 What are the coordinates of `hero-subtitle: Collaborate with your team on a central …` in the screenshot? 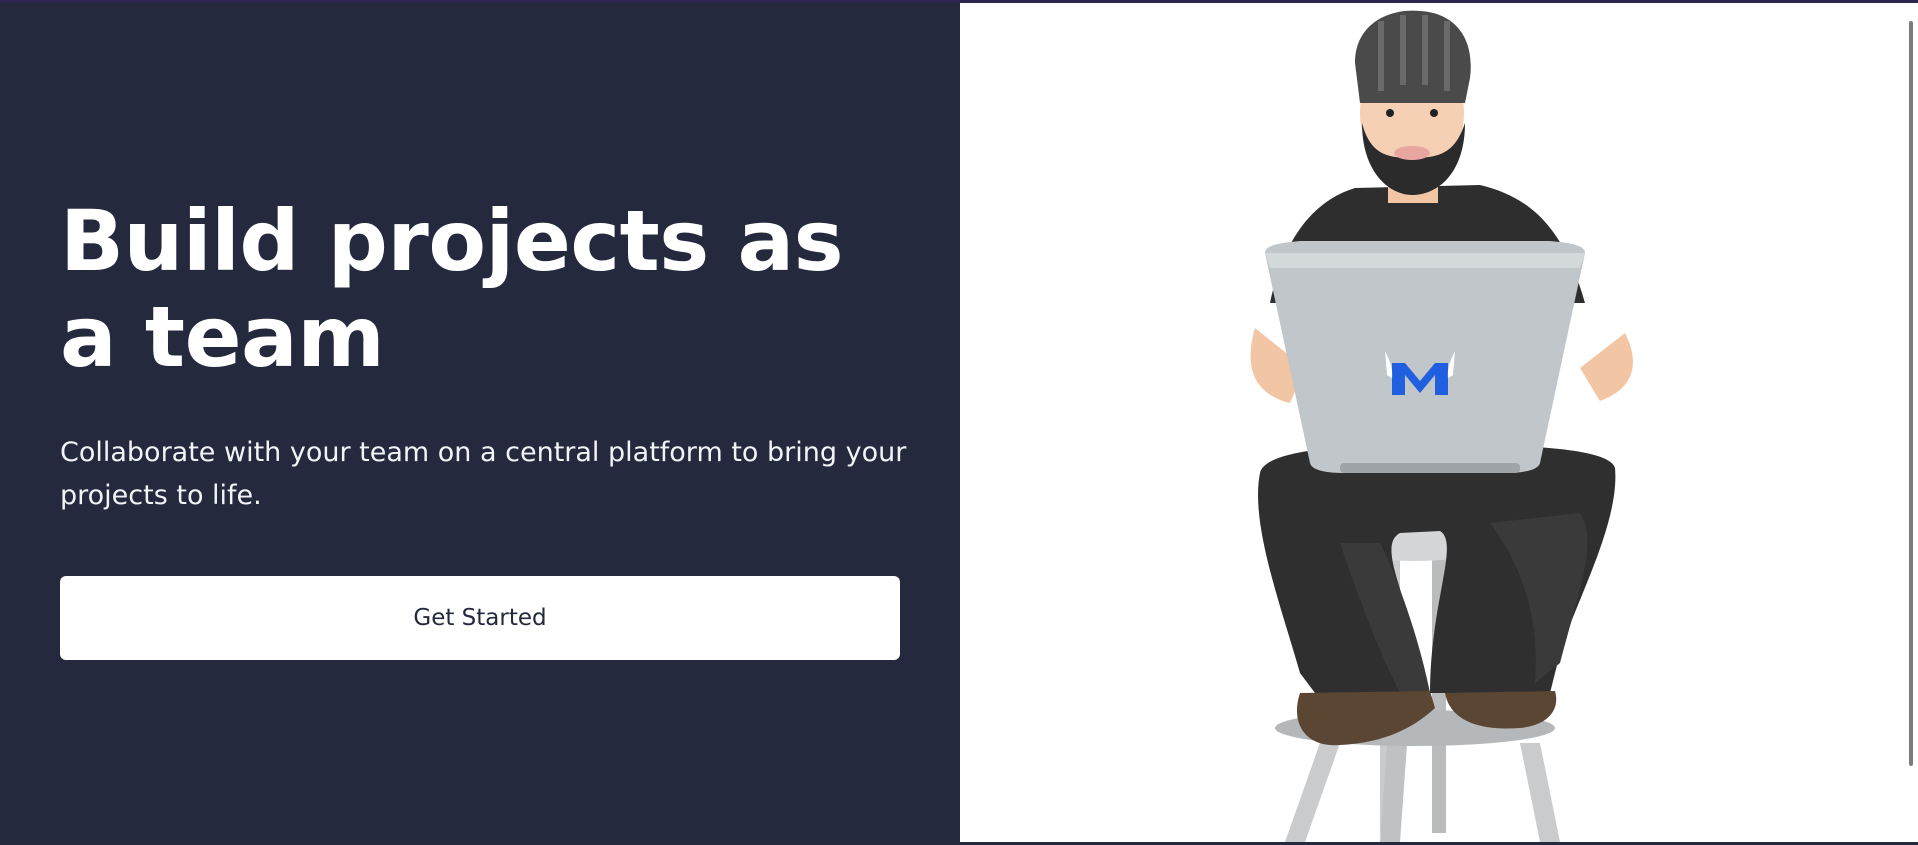 It's located at (483, 474).